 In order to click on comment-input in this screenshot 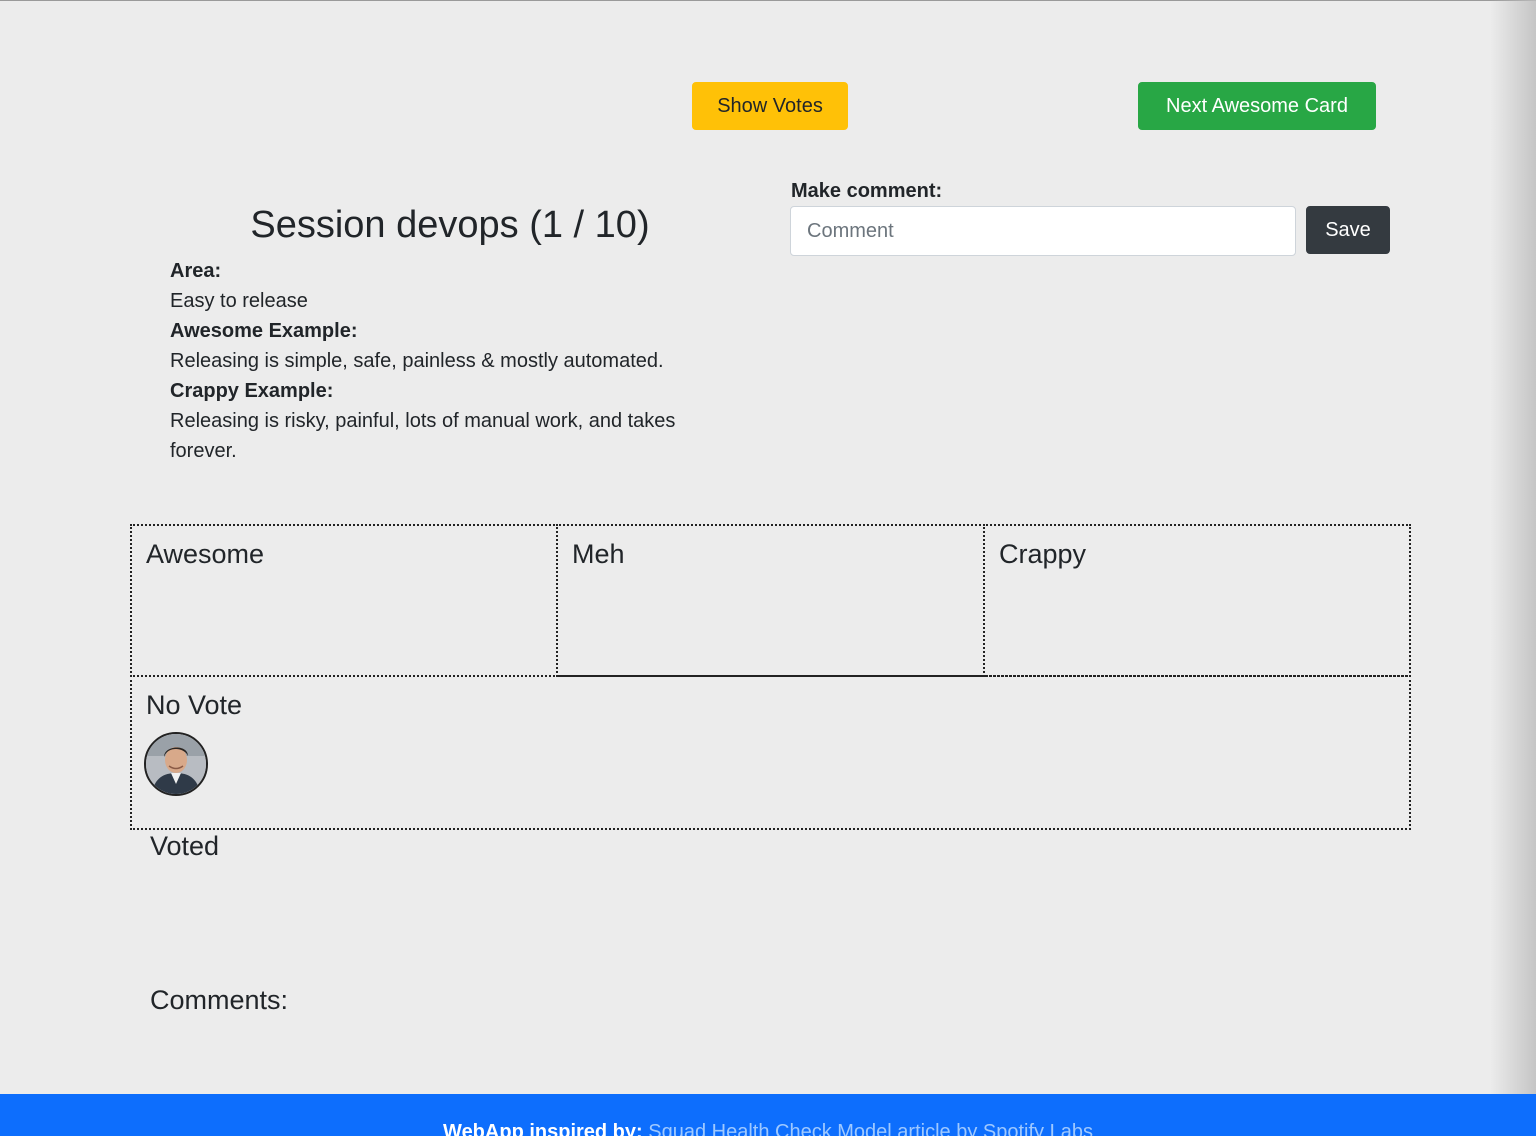, I will do `click(1043, 231)`.